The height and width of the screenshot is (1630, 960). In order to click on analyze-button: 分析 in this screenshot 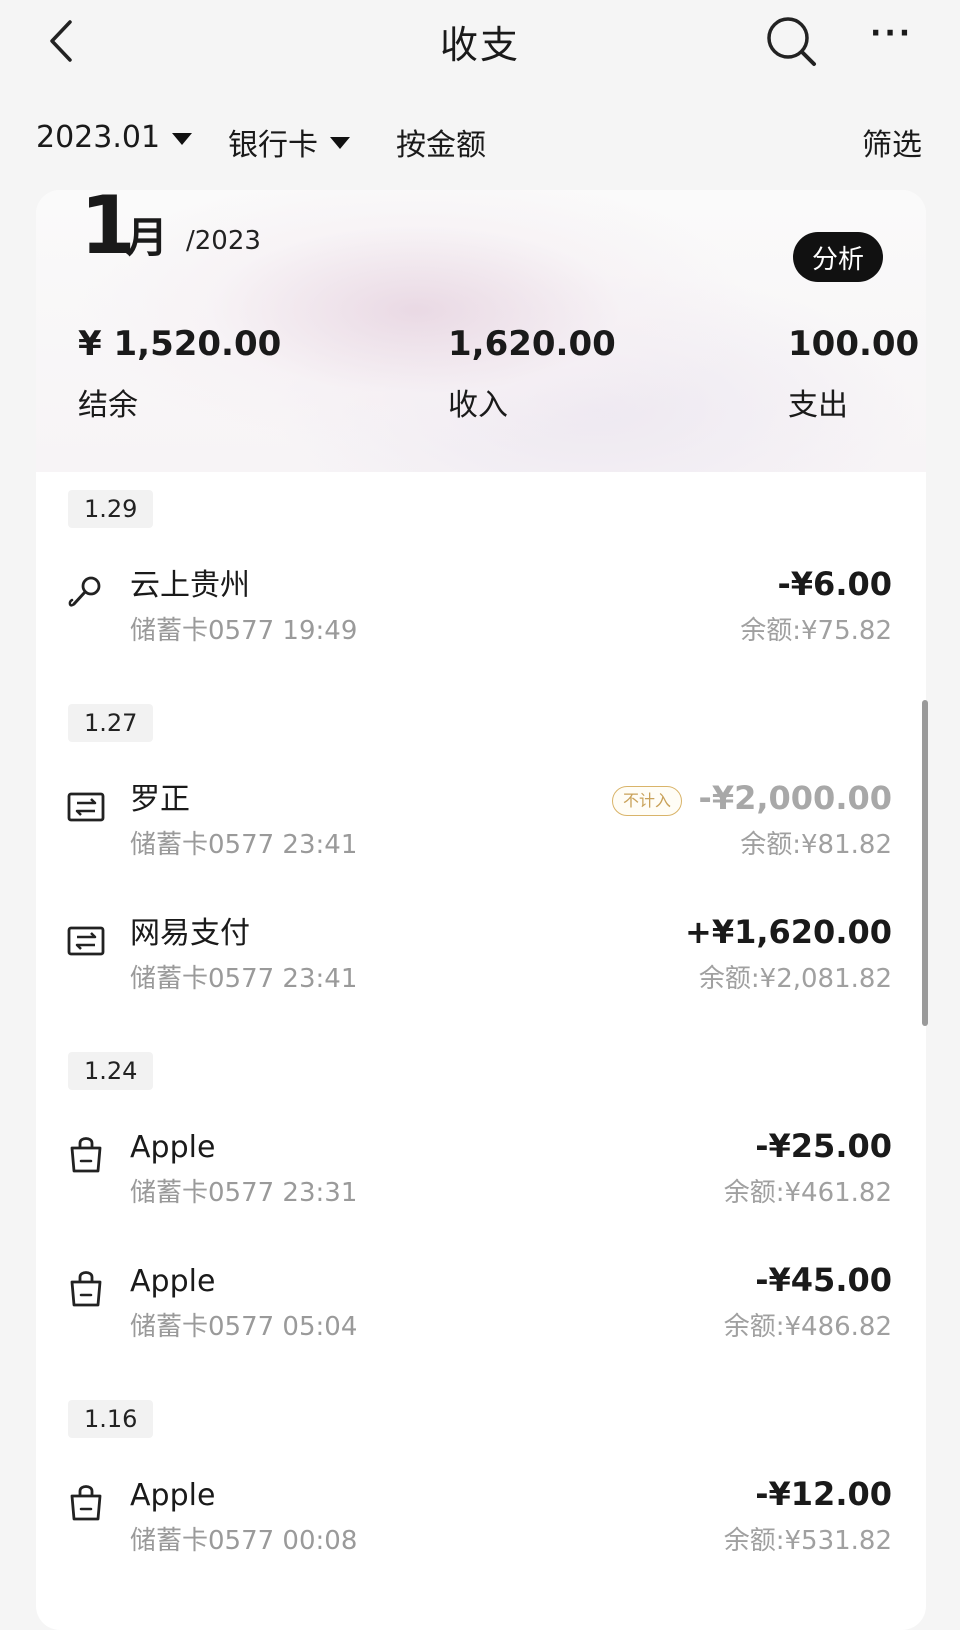, I will do `click(838, 257)`.